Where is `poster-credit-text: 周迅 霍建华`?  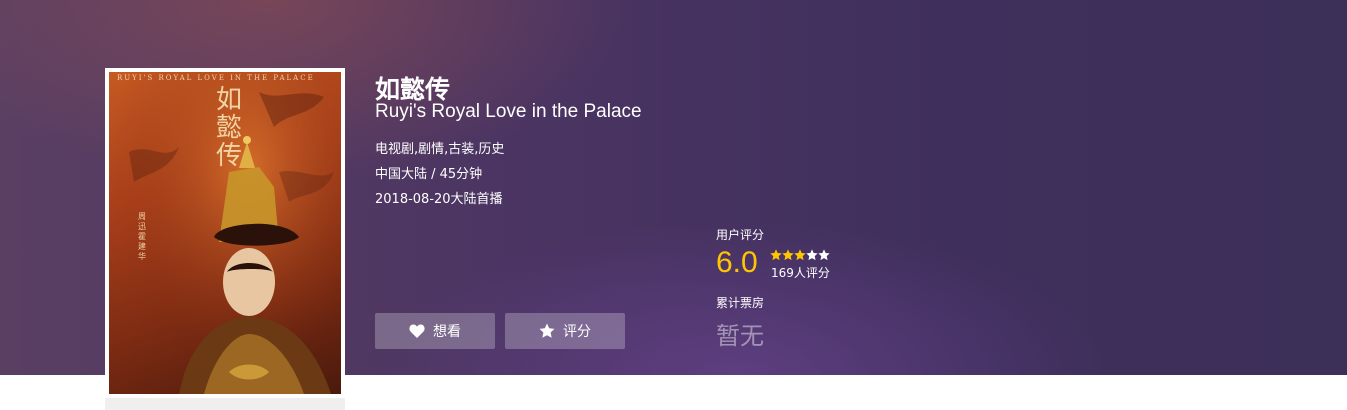
poster-credit-text: 周迅 霍建华 is located at coordinates (142, 236).